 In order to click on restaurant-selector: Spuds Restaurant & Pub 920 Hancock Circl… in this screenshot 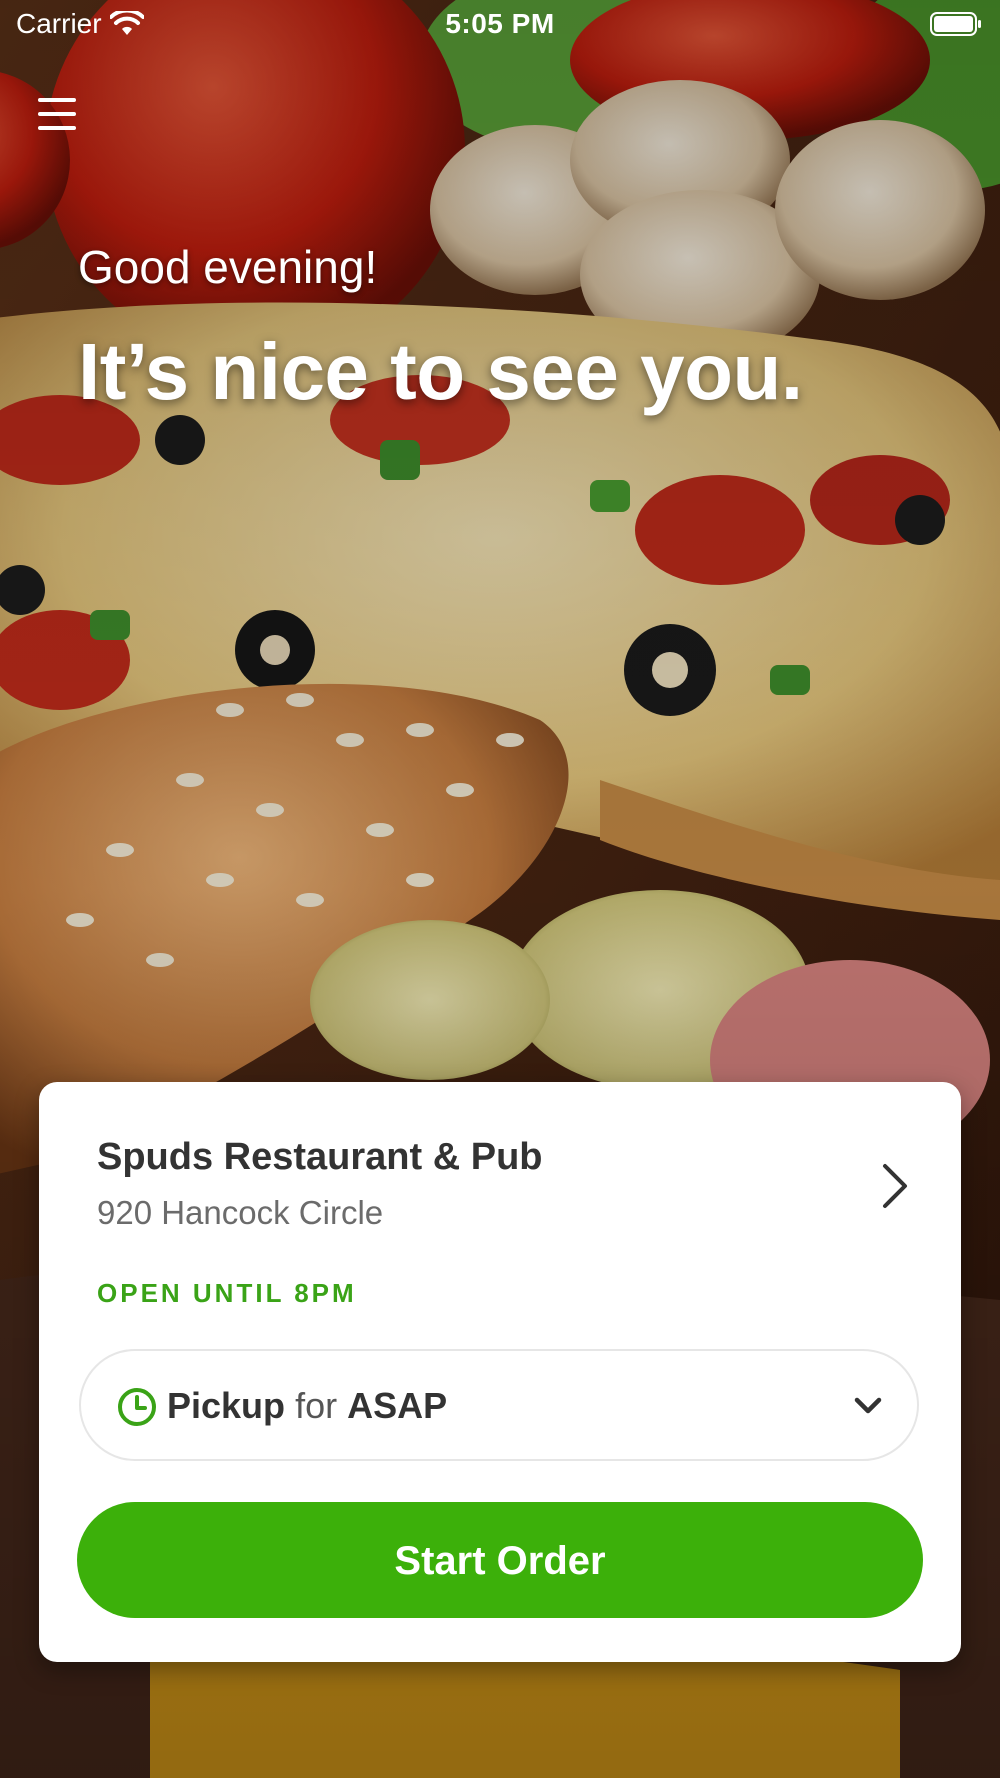, I will do `click(500, 1167)`.